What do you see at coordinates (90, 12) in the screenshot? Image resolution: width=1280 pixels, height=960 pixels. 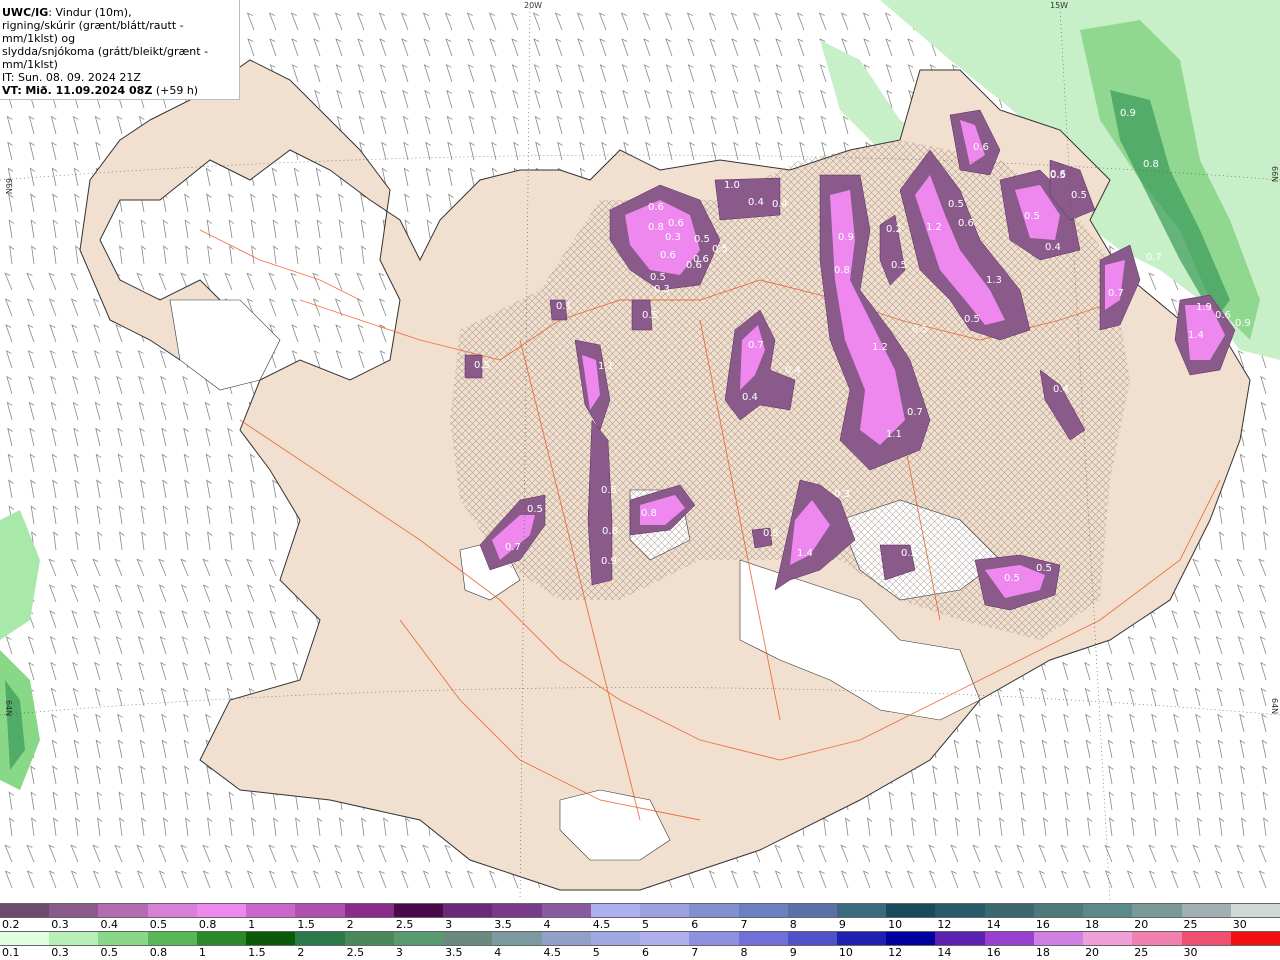 I see `header-line1: : Vindur (10m),` at bounding box center [90, 12].